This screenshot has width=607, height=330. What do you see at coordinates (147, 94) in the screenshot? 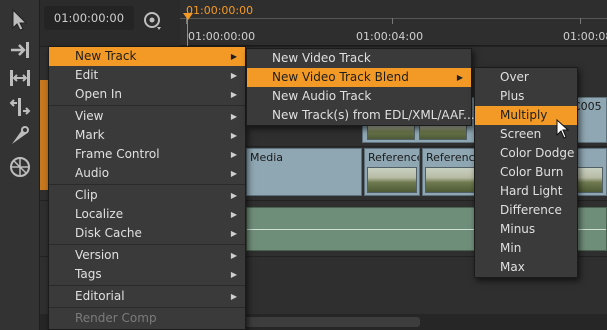
I see `menu-item-open-in: Open In ▶` at bounding box center [147, 94].